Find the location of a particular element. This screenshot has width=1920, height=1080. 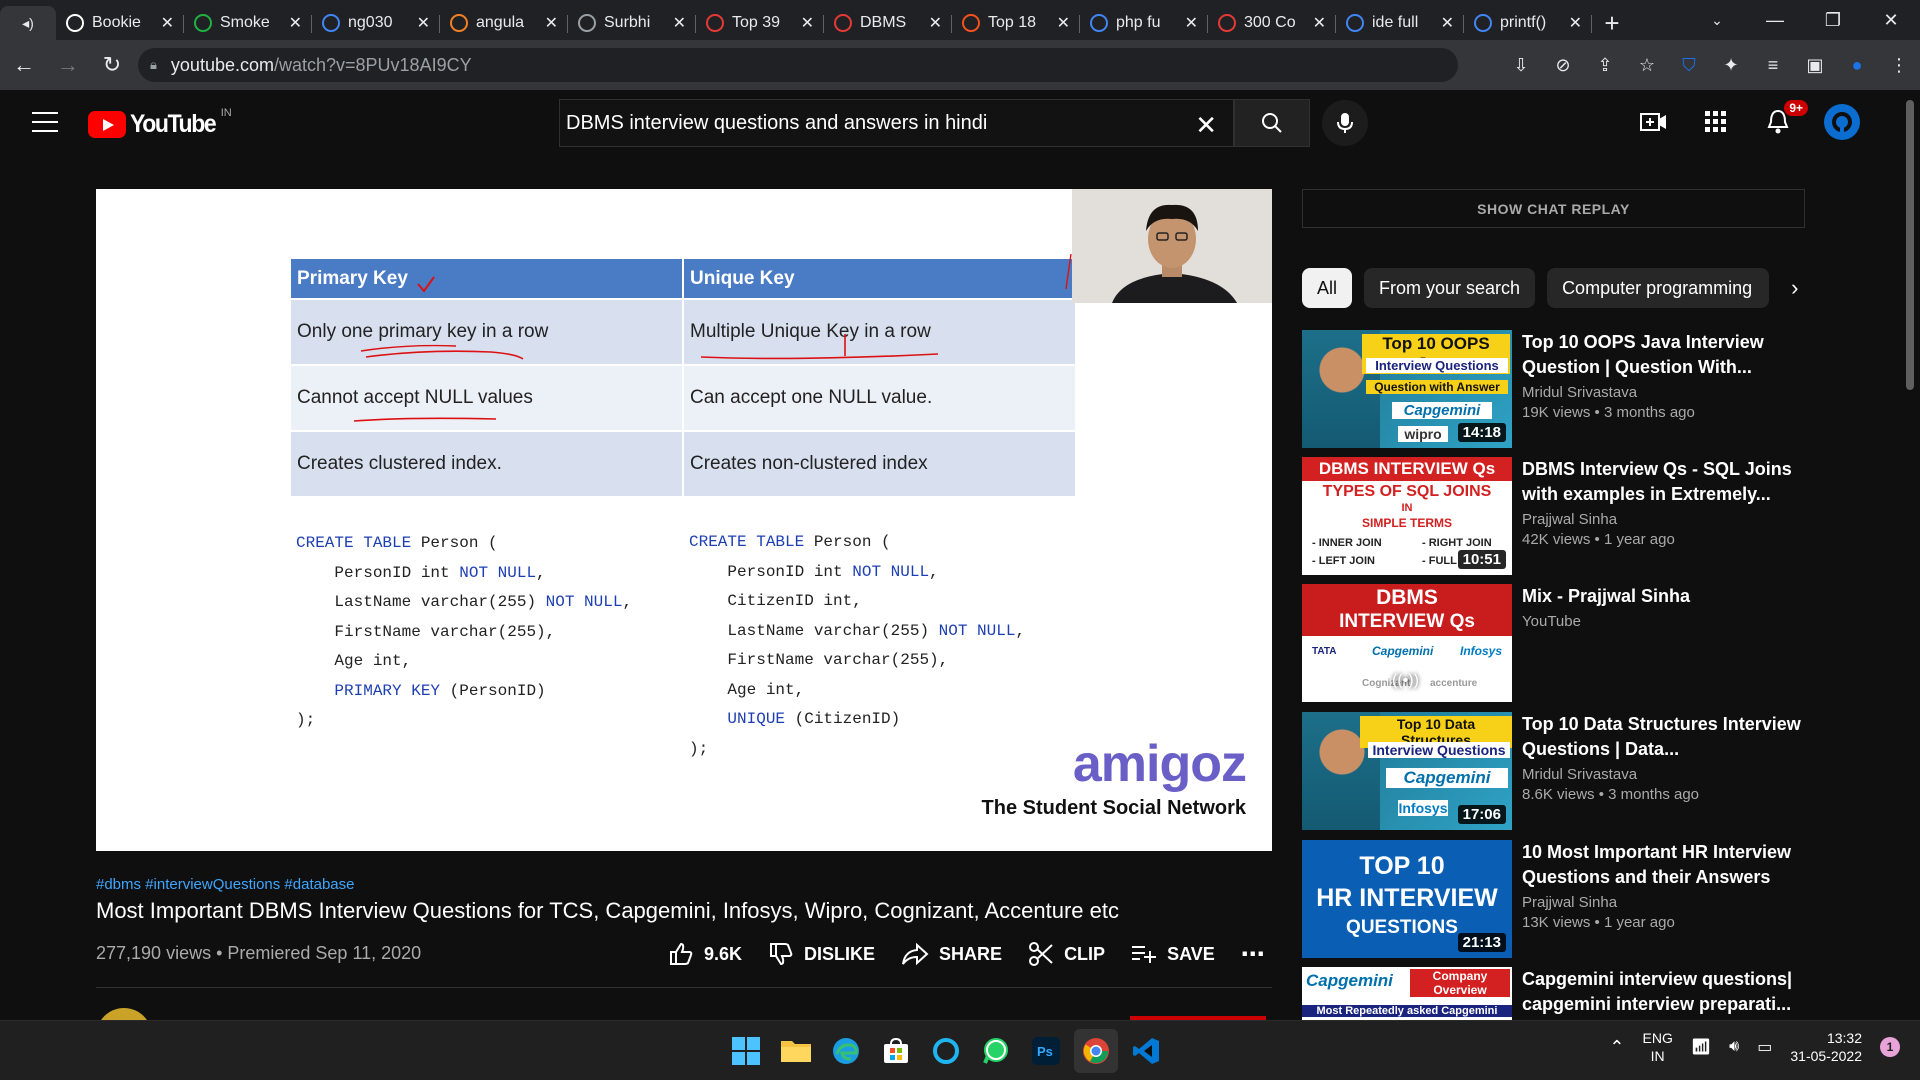

browser-tab: 300 Co ✕ is located at coordinates (1272, 23).